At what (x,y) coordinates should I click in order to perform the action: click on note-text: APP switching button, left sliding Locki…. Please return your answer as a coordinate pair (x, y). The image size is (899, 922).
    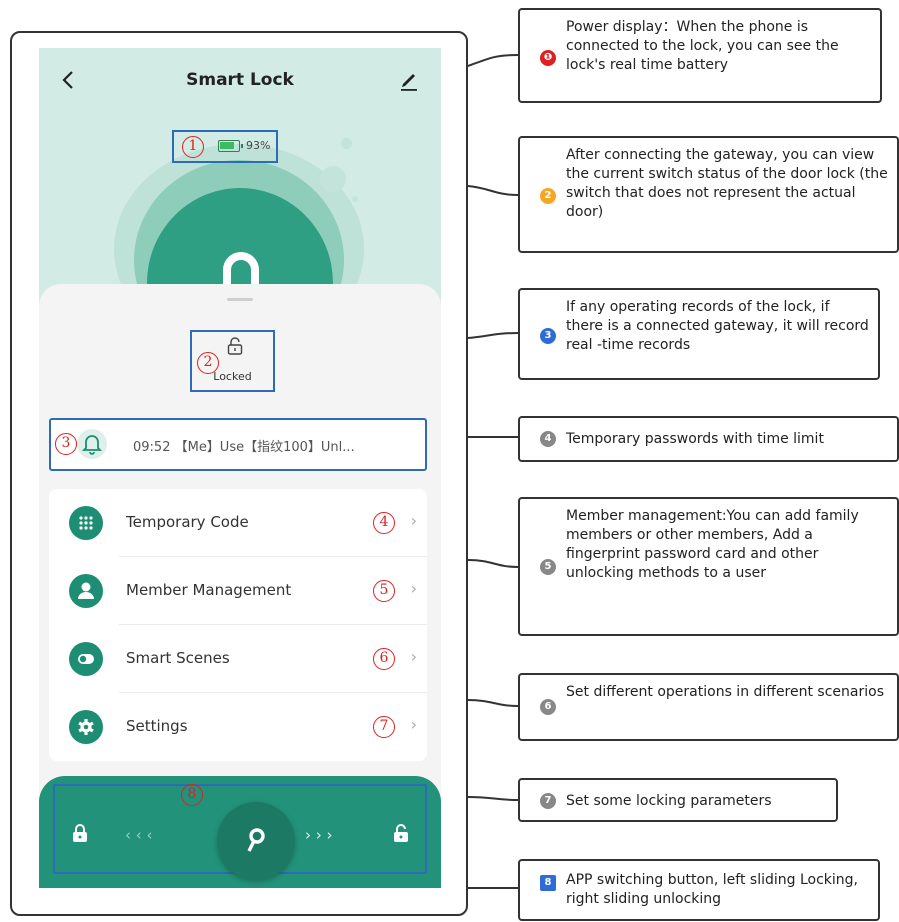
    Looking at the image, I should click on (712, 889).